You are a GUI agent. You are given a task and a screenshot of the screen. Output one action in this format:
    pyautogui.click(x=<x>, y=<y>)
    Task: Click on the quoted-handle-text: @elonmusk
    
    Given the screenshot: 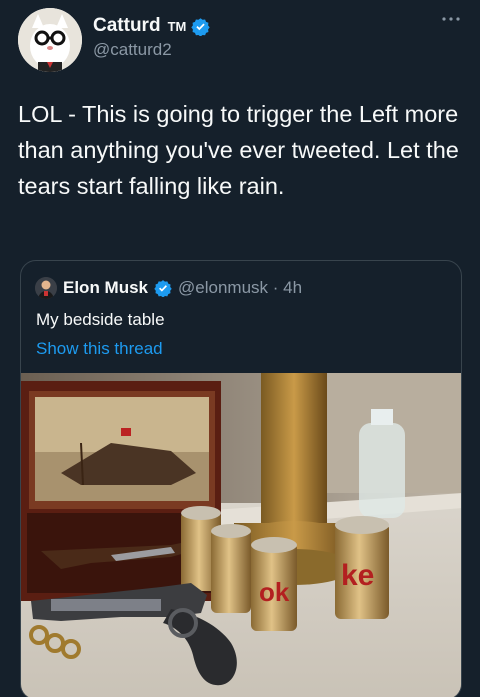 What is the action you would take?
    pyautogui.click(x=223, y=287)
    